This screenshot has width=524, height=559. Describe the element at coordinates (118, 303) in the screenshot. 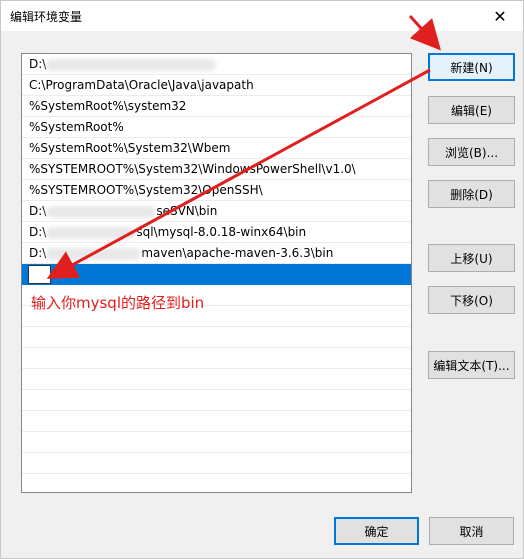

I see `annotation-text: 输入你mysql的路径到bin` at that location.